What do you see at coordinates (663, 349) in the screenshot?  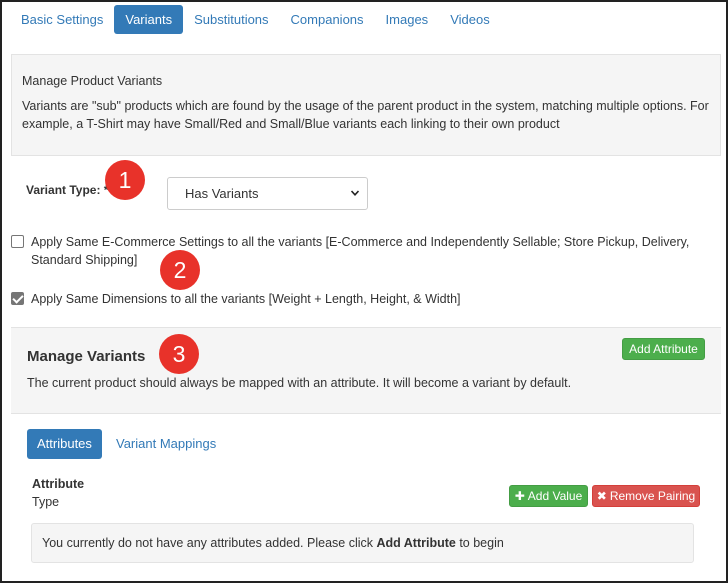 I see `add-attribute-button: Add Attribute` at bounding box center [663, 349].